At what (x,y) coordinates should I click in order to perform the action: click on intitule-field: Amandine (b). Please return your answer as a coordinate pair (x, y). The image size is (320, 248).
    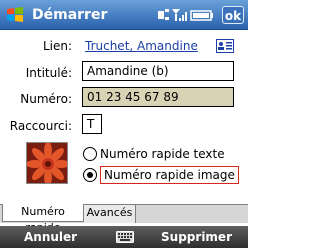
    Looking at the image, I should click on (158, 71).